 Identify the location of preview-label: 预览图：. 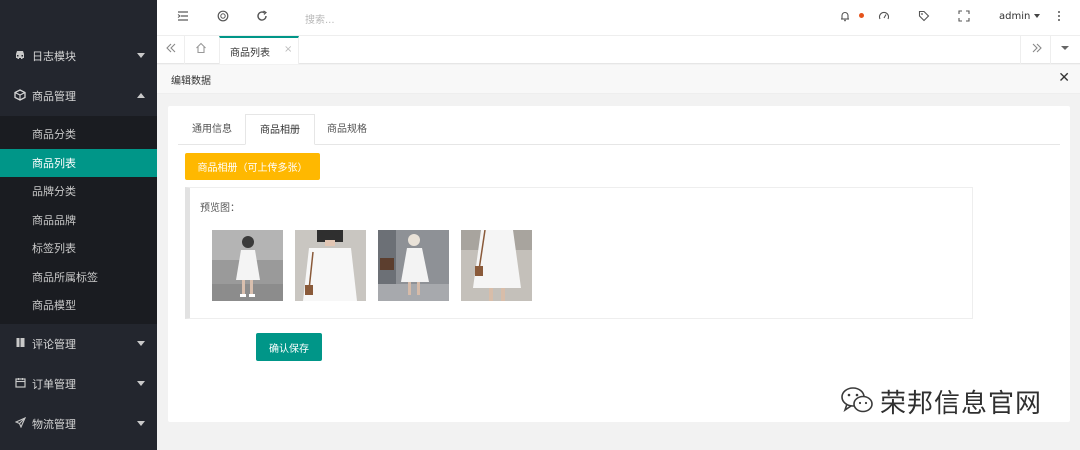
(220, 208).